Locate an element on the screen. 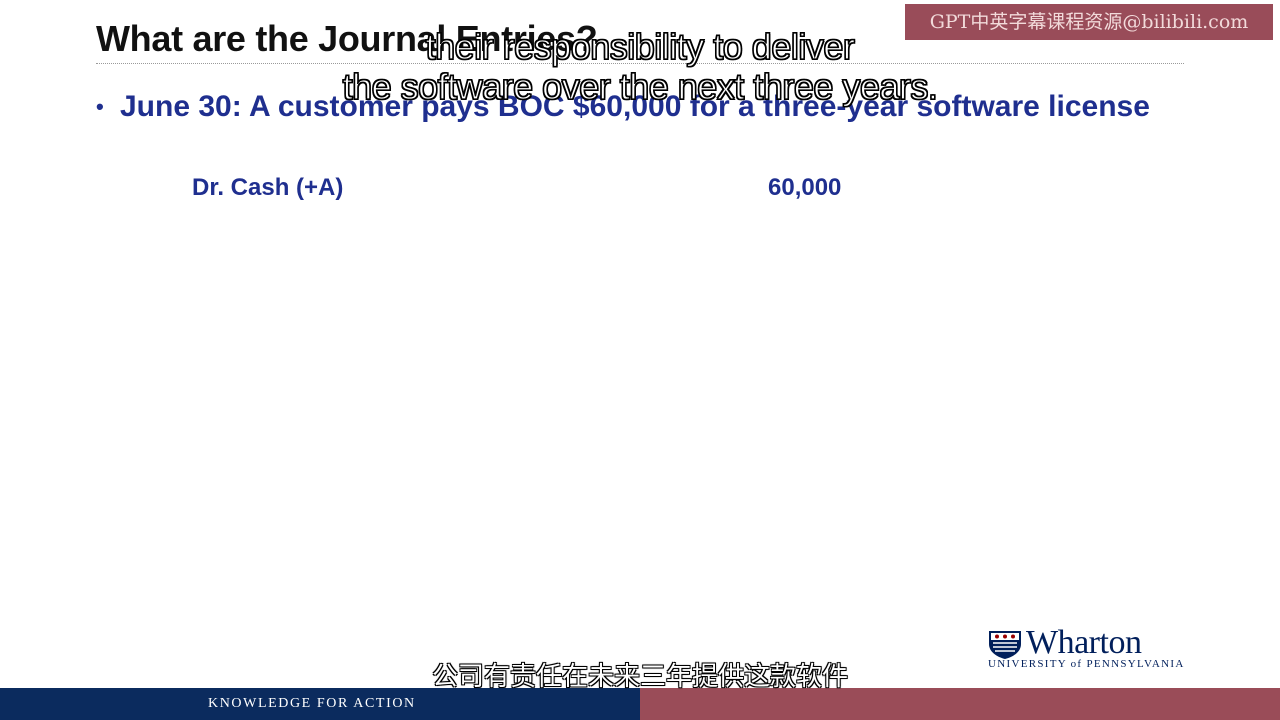  chinese-subtitle: 公司有责任在未来三年提供这款软件 is located at coordinates (639, 677).